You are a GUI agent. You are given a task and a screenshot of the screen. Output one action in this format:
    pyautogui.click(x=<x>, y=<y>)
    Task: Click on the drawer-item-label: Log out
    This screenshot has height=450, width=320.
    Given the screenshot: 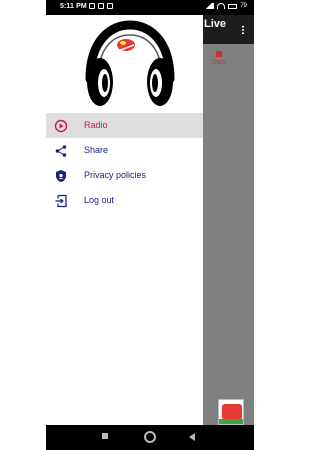 What is the action you would take?
    pyautogui.click(x=99, y=200)
    